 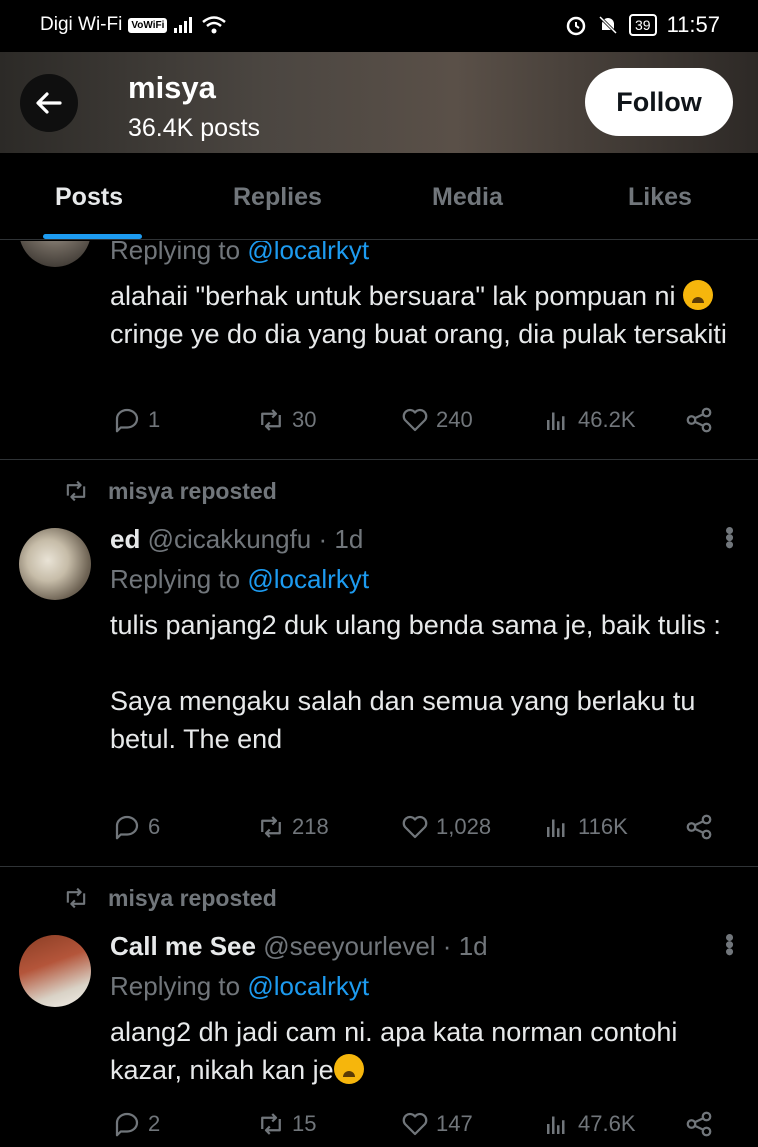 What do you see at coordinates (194, 128) in the screenshot?
I see `post-count: 36.4K posts` at bounding box center [194, 128].